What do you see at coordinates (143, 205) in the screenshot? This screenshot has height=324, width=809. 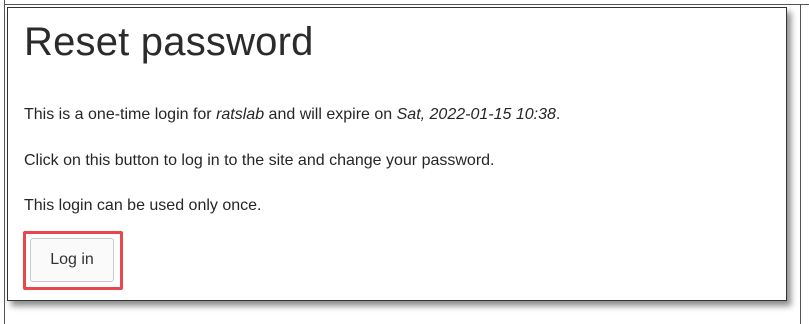 I see `single-use-notice: This login can be used only once.` at bounding box center [143, 205].